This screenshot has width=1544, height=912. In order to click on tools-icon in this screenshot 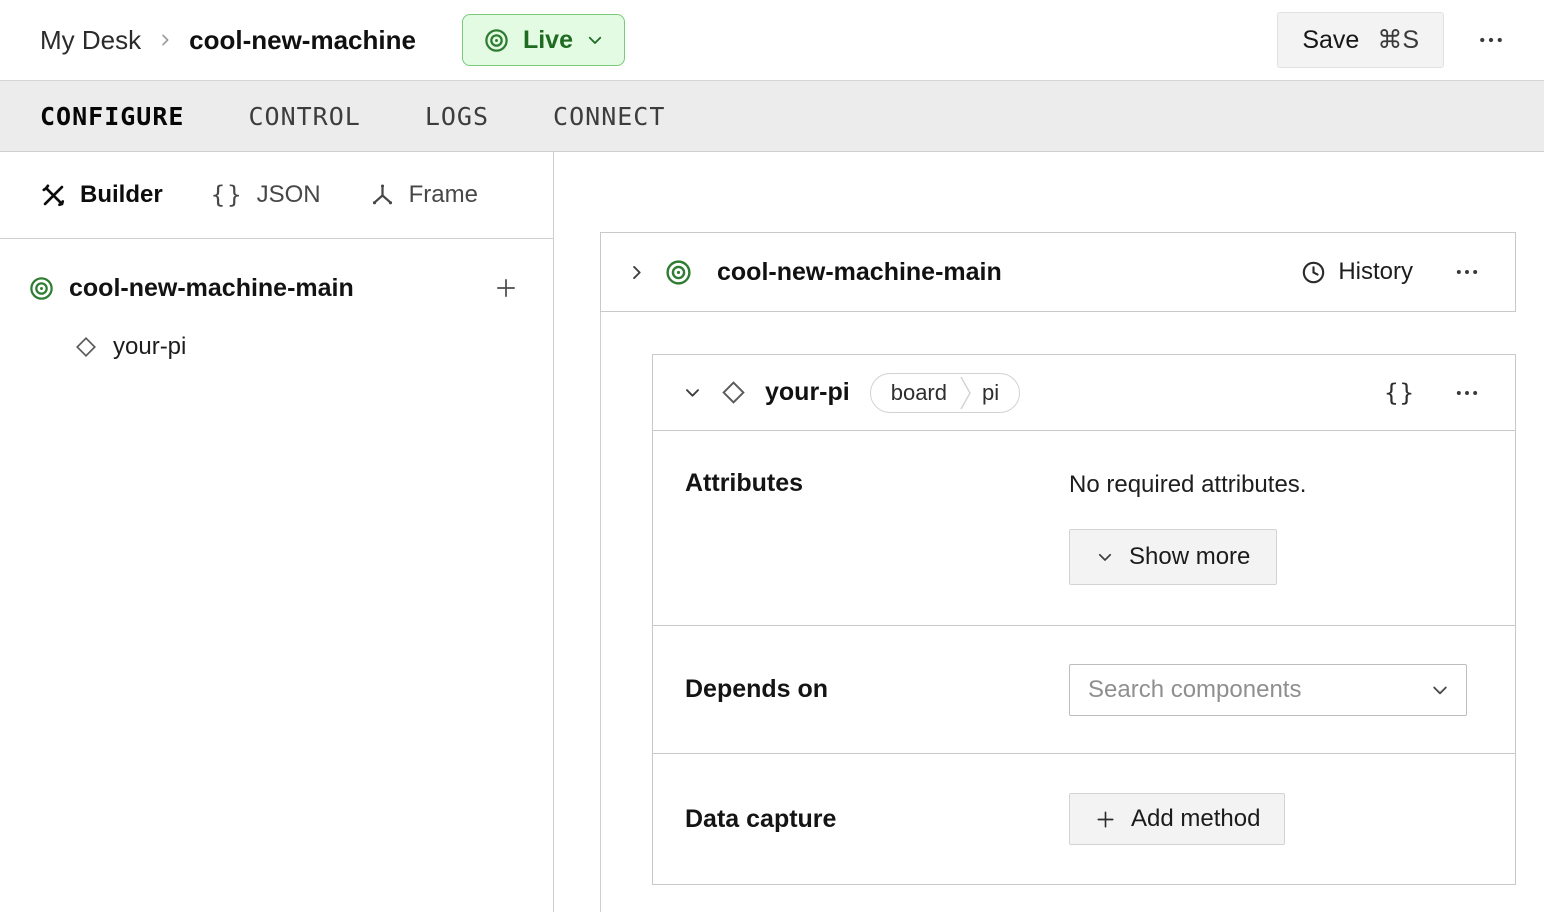, I will do `click(53, 195)`.